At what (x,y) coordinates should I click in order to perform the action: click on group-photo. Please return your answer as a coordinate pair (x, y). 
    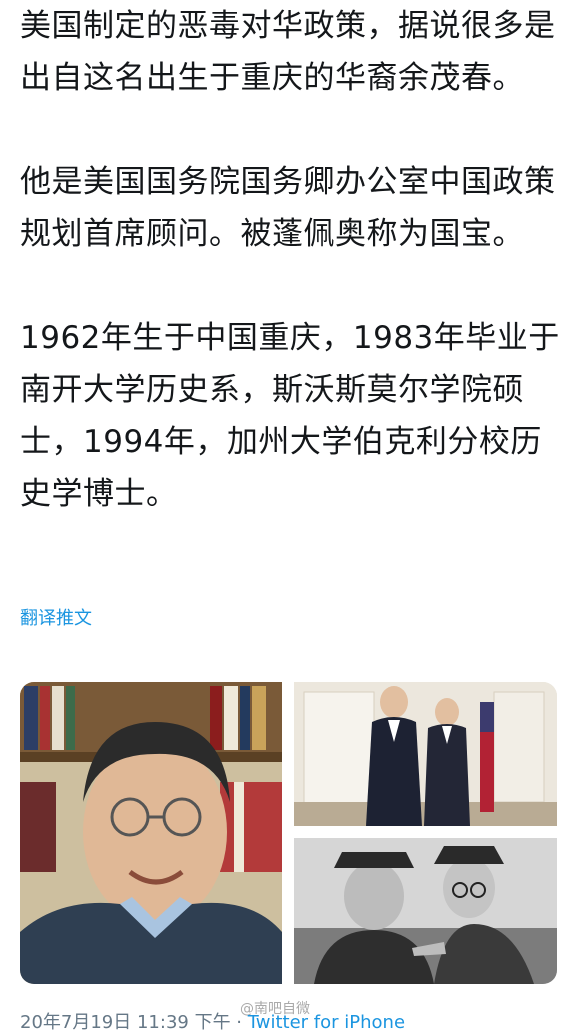
    Looking at the image, I should click on (425, 754).